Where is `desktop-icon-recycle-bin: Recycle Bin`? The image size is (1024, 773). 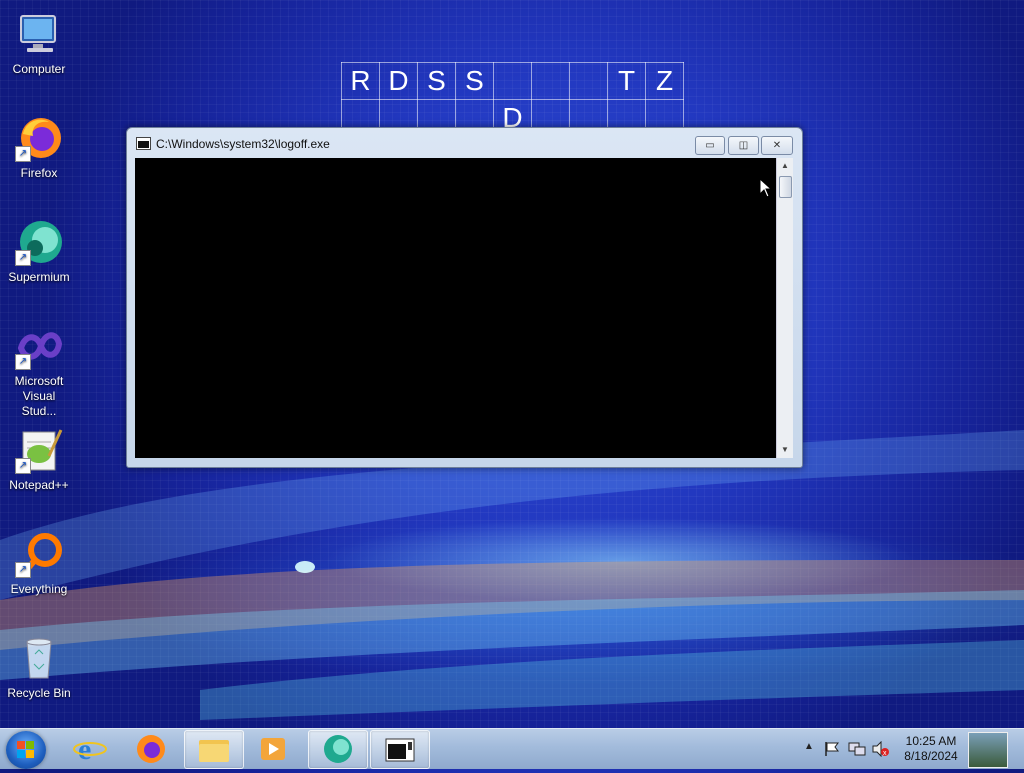
desktop-icon-recycle-bin: Recycle Bin is located at coordinates (39, 663).